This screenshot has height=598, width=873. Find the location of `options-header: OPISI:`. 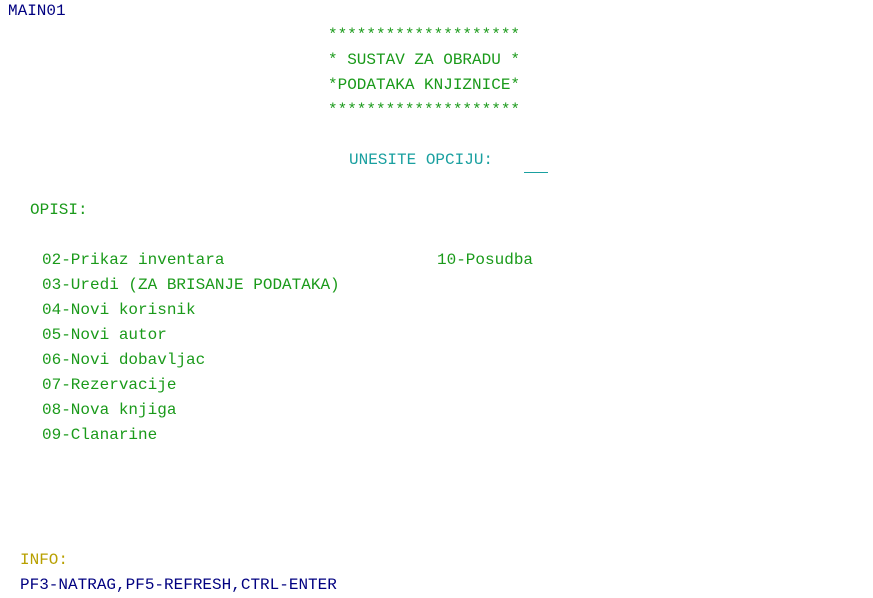

options-header: OPISI: is located at coordinates (59, 210).